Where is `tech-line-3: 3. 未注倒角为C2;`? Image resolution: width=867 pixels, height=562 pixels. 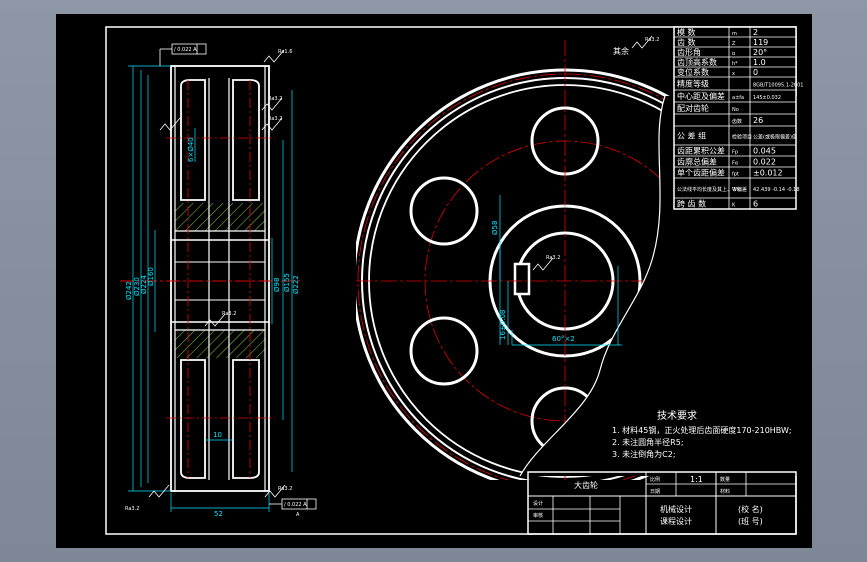 tech-line-3: 3. 未注倒角为C2; is located at coordinates (644, 454).